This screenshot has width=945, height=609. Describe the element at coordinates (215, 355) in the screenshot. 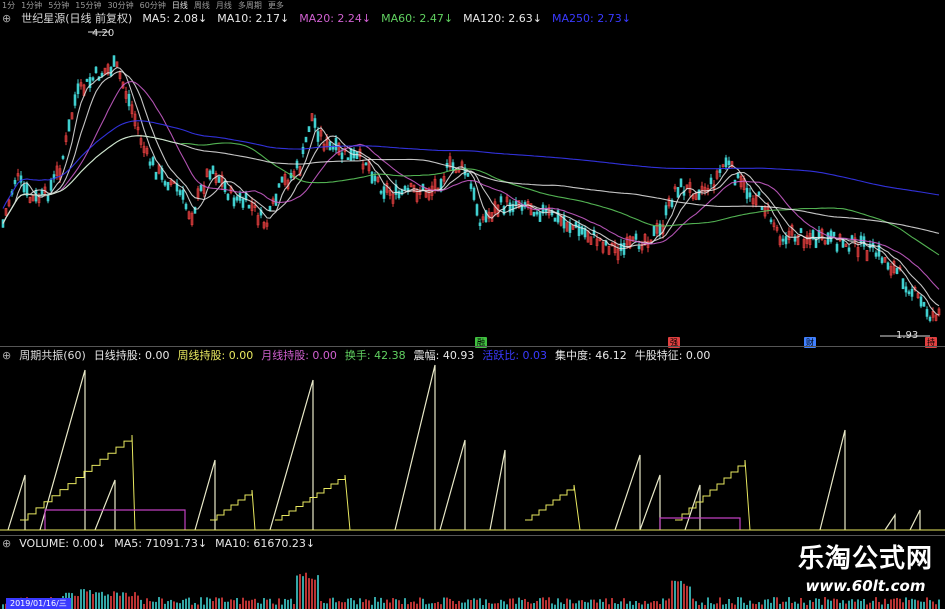

I see `indicator-legend-item: 周线持股: 0.00` at that location.